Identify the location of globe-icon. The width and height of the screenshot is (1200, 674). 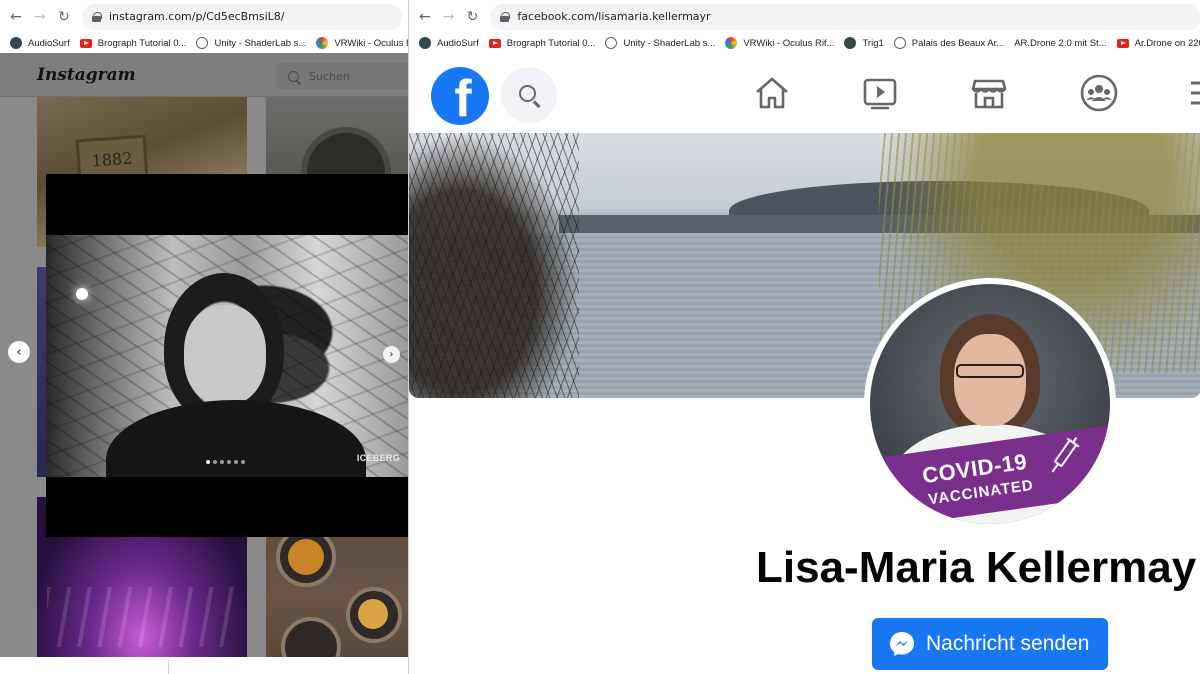
(899, 43).